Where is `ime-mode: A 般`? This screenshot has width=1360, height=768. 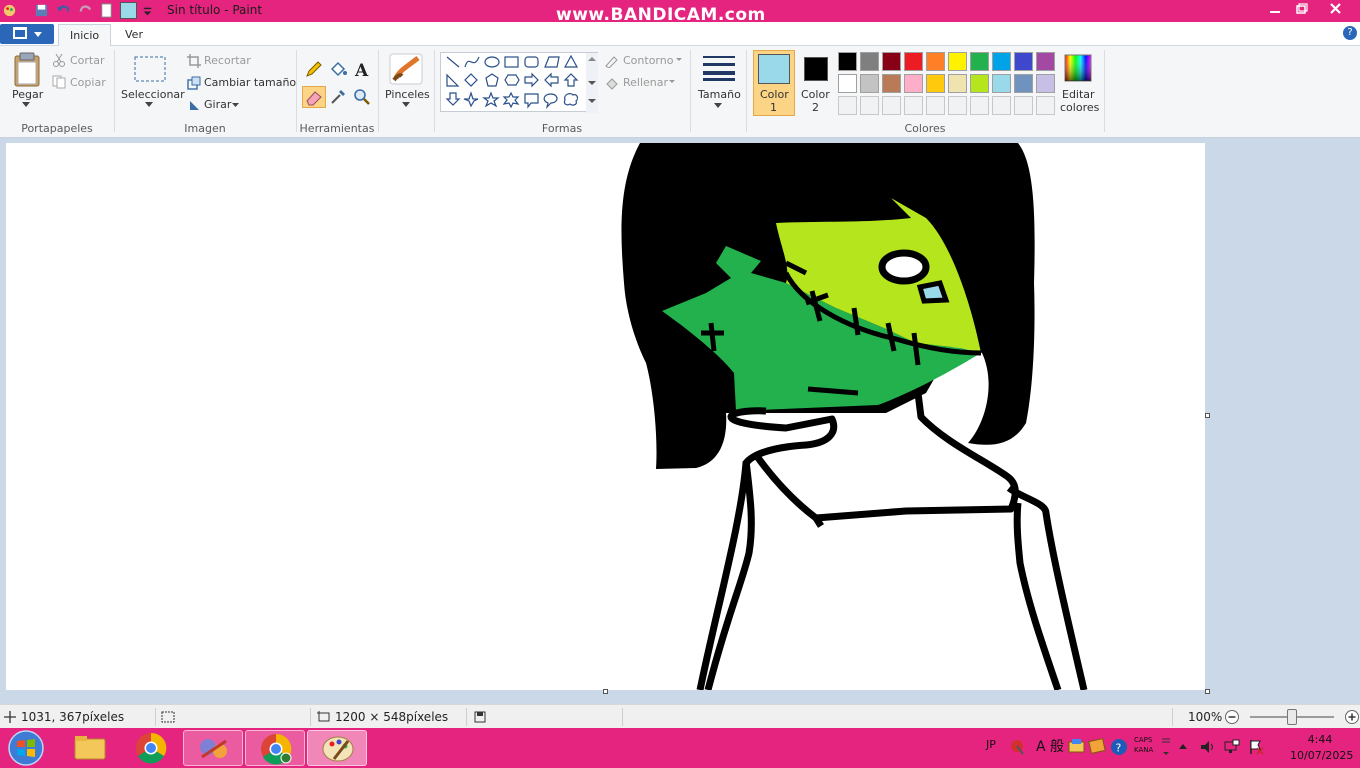 ime-mode: A 般 is located at coordinates (1050, 752).